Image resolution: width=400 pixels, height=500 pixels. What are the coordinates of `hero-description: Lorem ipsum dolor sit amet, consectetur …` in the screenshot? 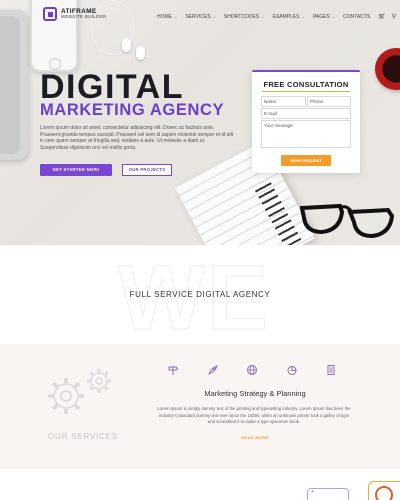 It's located at (137, 138).